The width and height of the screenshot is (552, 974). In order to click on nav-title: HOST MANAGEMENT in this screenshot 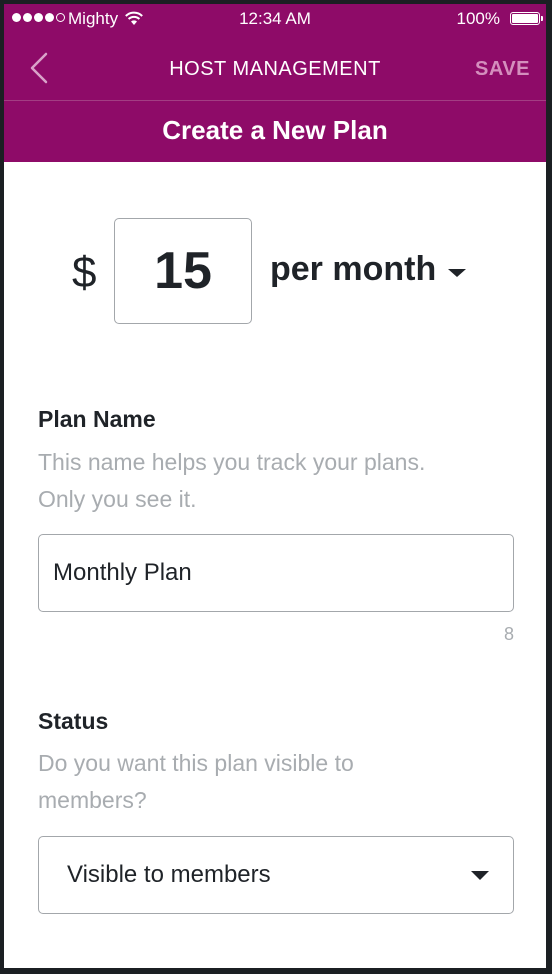, I will do `click(275, 69)`.